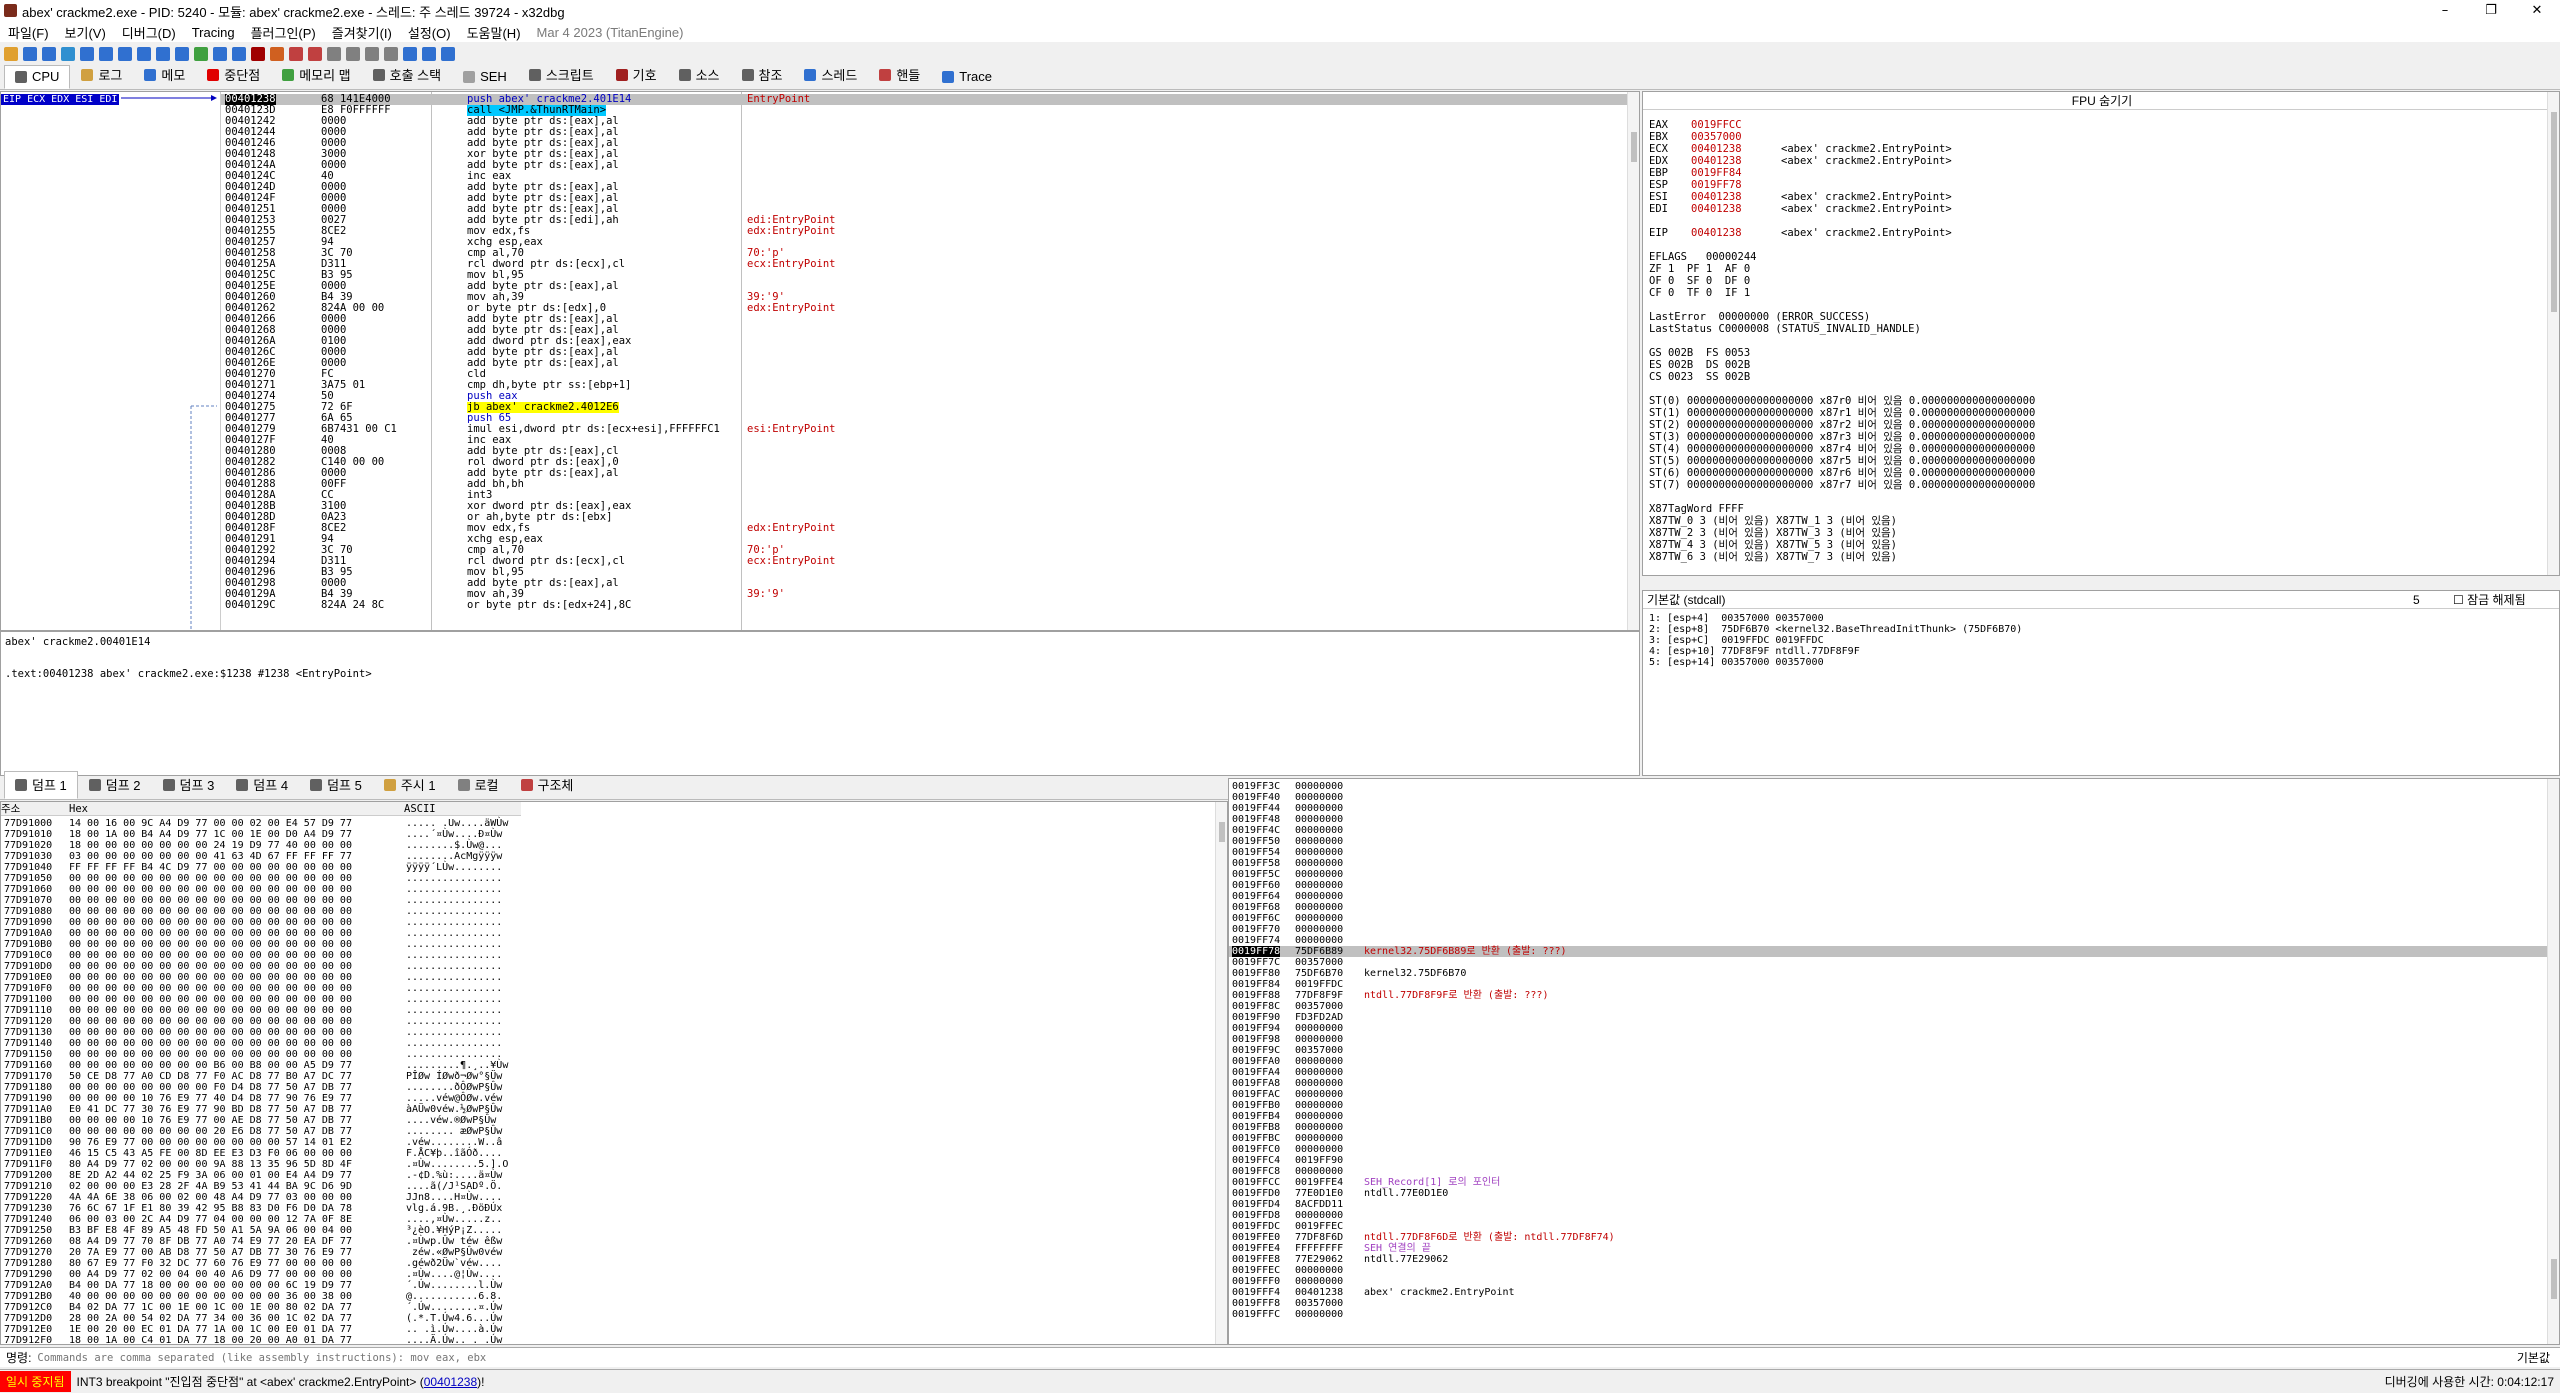 This screenshot has height=1393, width=2560. Describe the element at coordinates (926, 539) in the screenshot. I see `disasm-row: 00401291 94 xchg esp,eax` at that location.